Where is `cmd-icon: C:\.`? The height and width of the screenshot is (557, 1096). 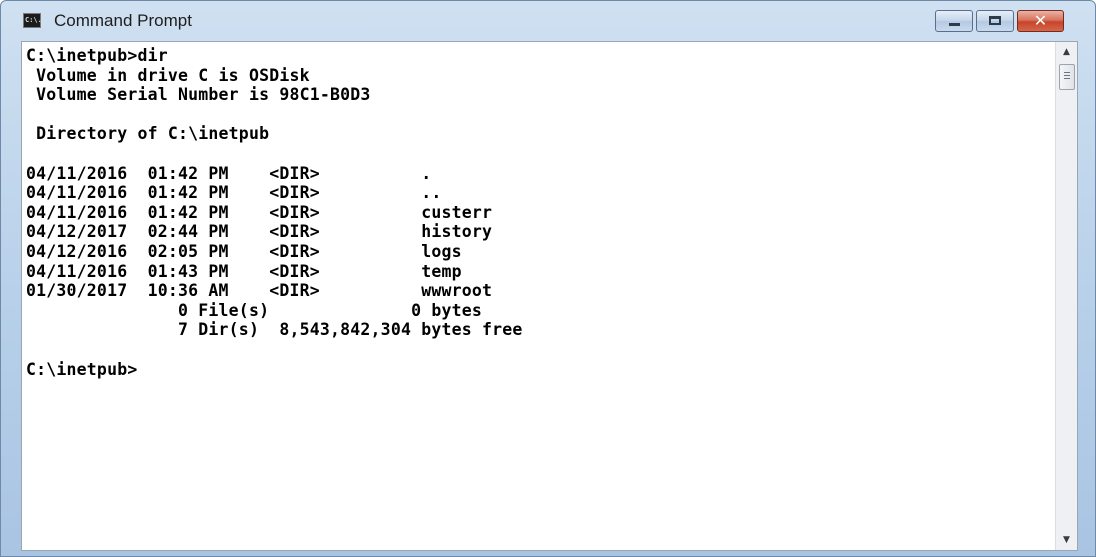 cmd-icon: C:\. is located at coordinates (32, 20).